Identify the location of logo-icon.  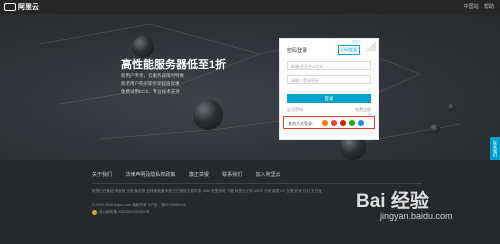
(10, 7).